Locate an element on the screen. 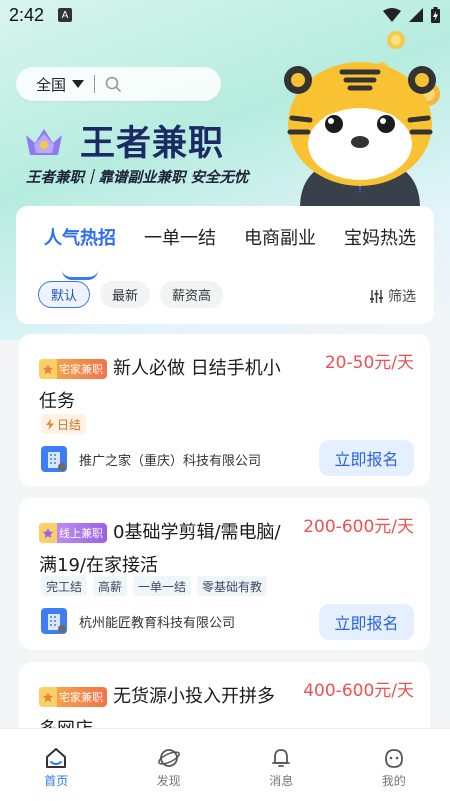 This screenshot has width=450, height=801. bell-icon is located at coordinates (281, 758).